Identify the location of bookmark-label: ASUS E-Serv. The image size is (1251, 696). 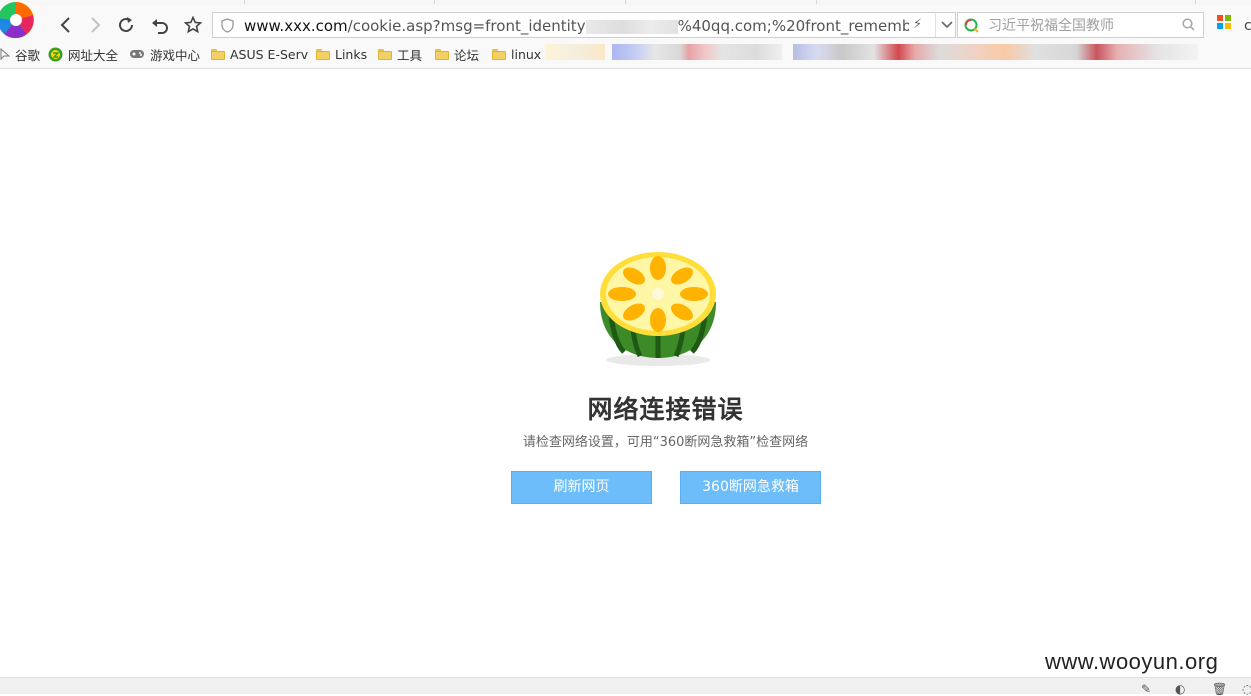
(269, 54).